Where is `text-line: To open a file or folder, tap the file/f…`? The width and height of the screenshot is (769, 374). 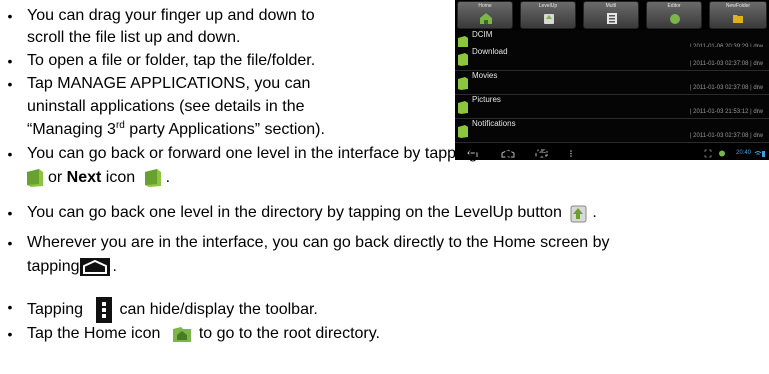
text-line: To open a file or folder, tap the file/f… is located at coordinates (171, 60).